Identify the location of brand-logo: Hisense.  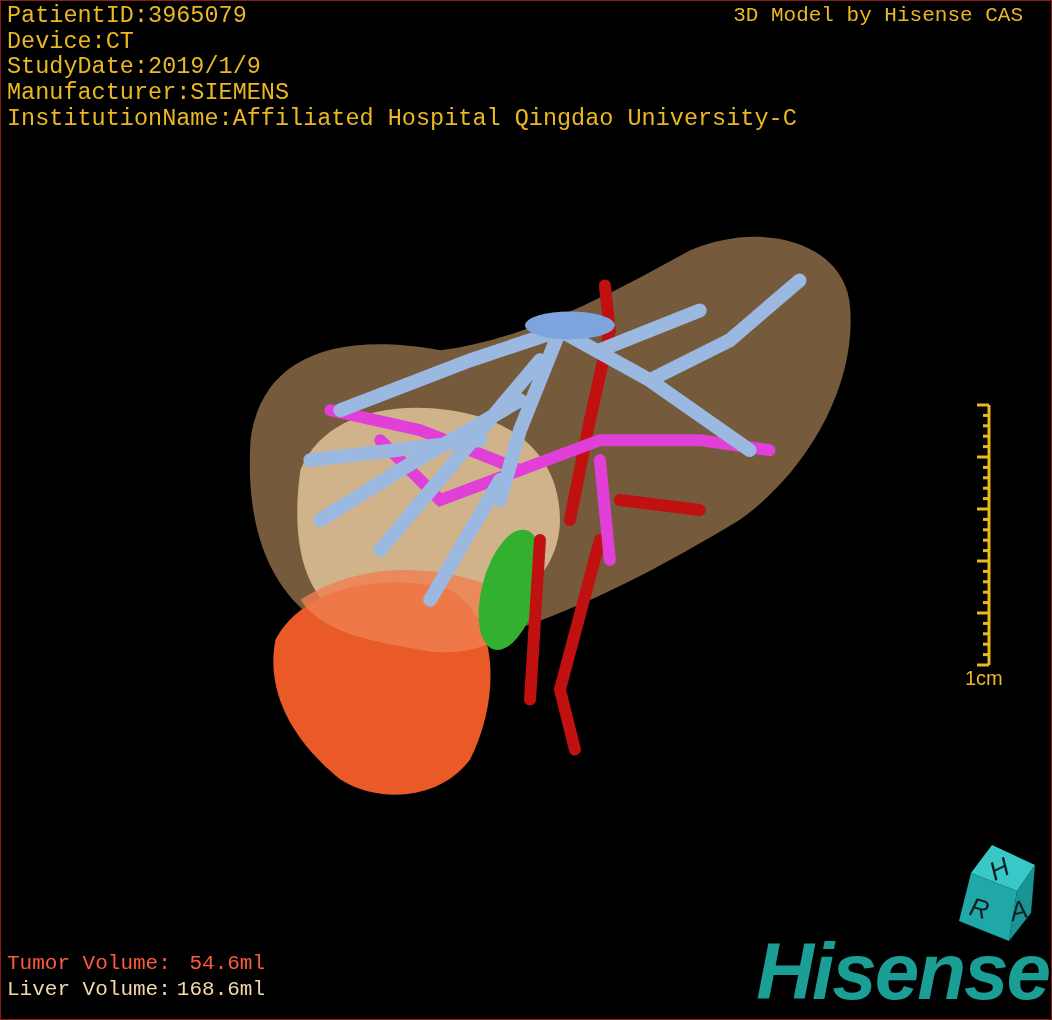
(902, 972).